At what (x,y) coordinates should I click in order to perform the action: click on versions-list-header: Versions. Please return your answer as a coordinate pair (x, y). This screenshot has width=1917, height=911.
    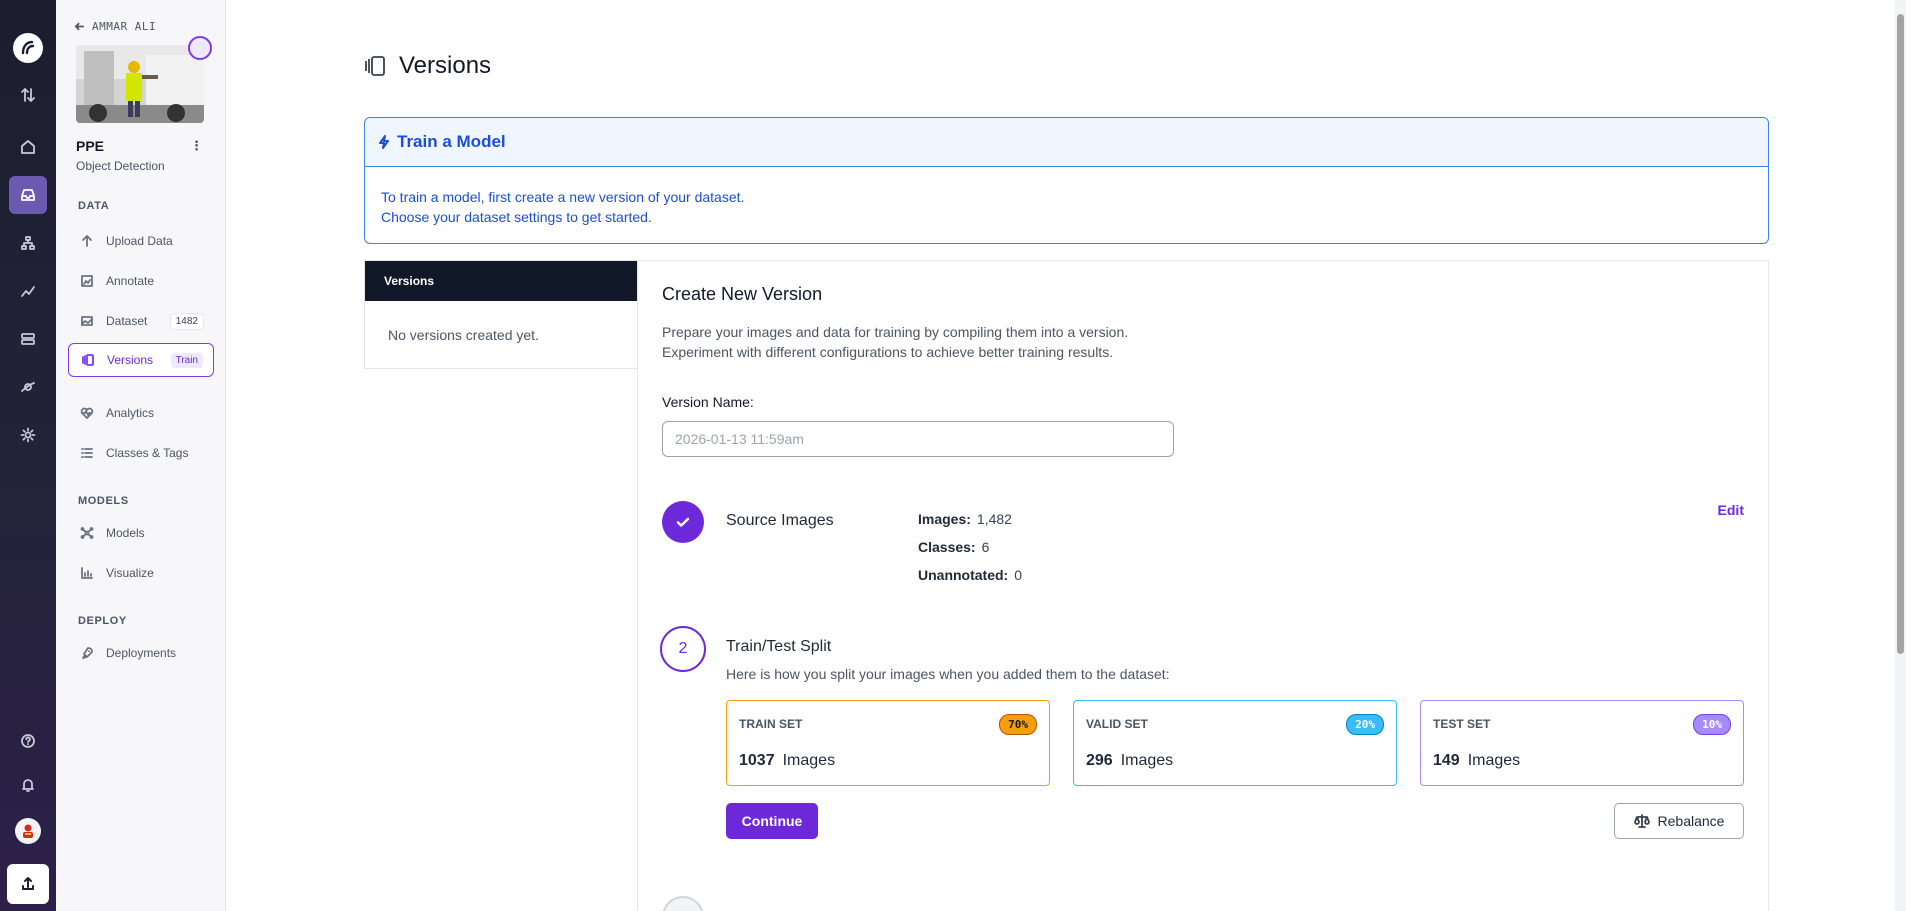
    Looking at the image, I should click on (501, 281).